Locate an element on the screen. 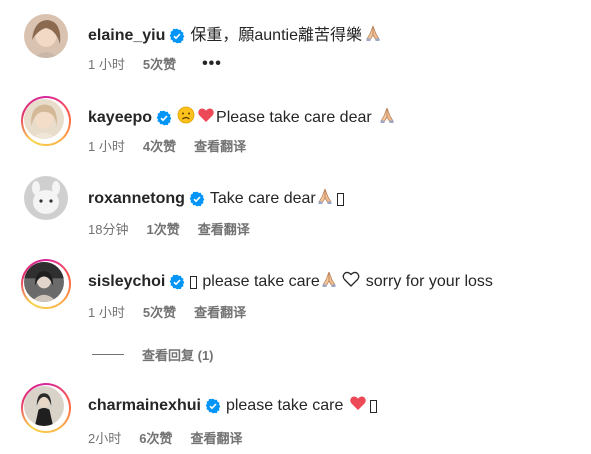  comment-body: kayeepo Please take care dear is located at coordinates (242, 118).